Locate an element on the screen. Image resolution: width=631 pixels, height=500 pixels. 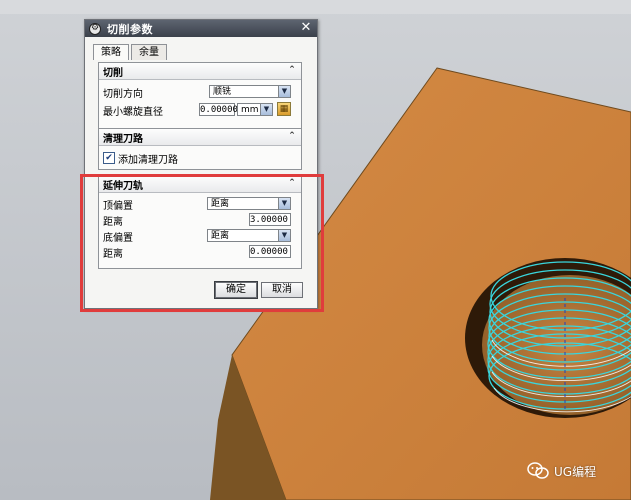
extend-group-header: 延伸刀轨 ⌃ is located at coordinates (200, 184).